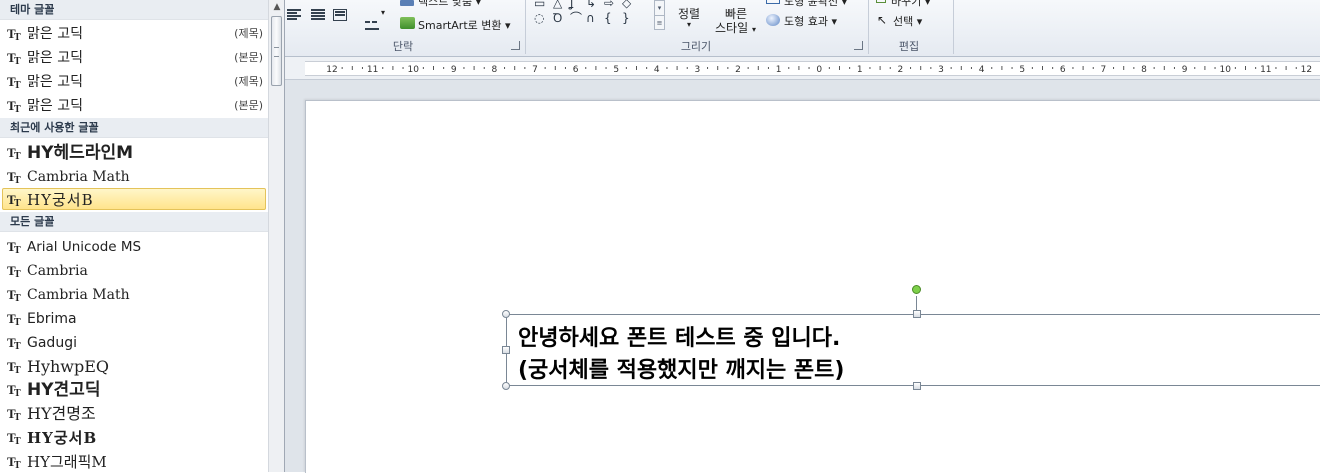 Image resolution: width=1320 pixels, height=473 pixels. I want to click on text-align-button: 텍스트 맞춤 ▾, so click(449, 4).